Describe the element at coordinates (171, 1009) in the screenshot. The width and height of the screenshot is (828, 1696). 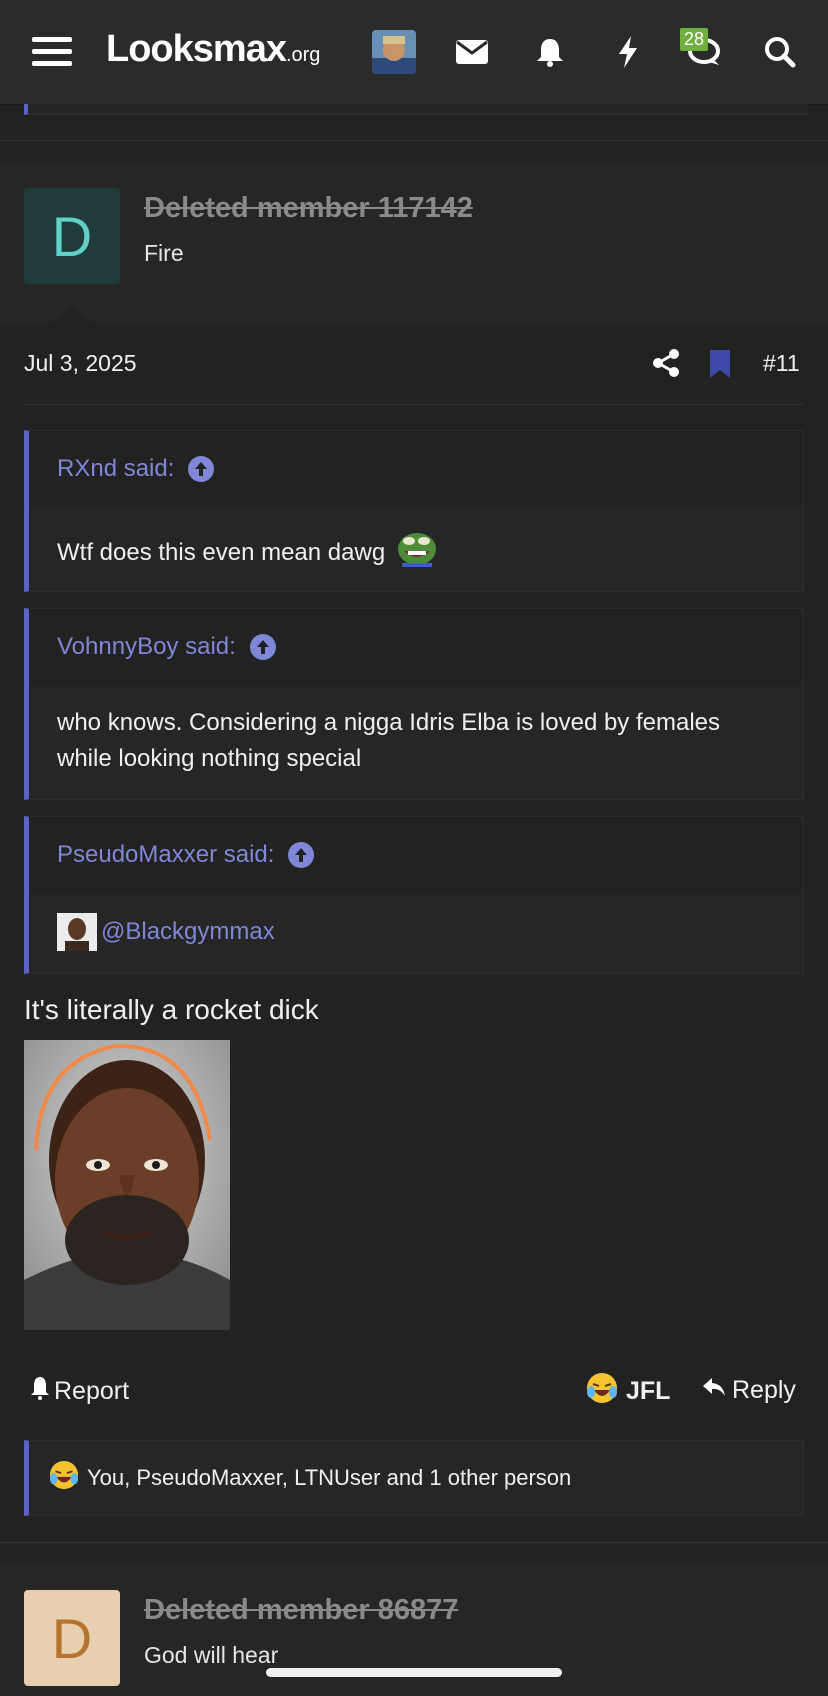
I see `post-body-text: It's literally a rocket dick` at that location.